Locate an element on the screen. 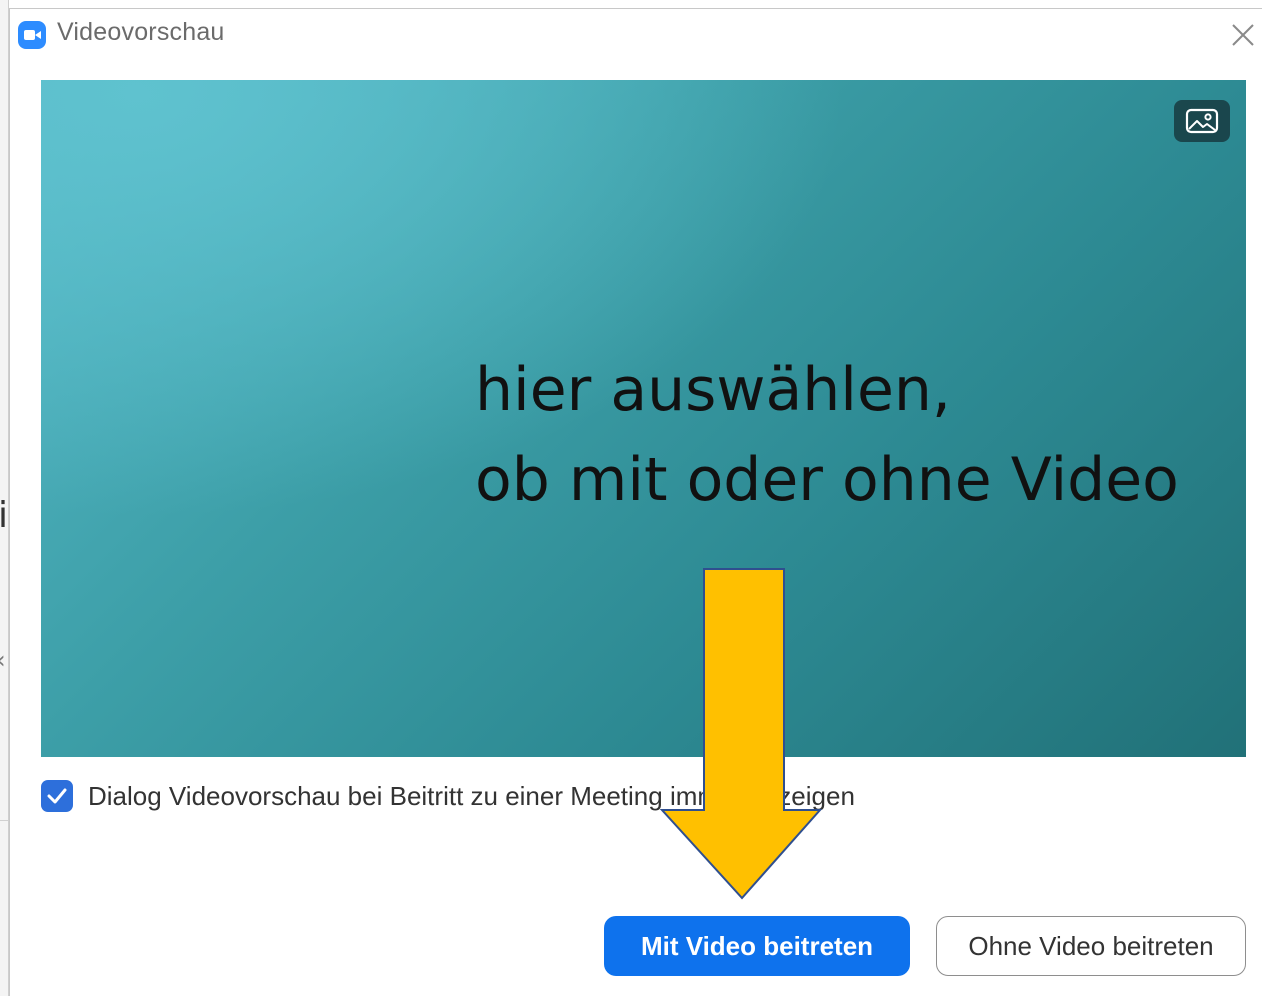  window-title: Videovorschau is located at coordinates (141, 32).